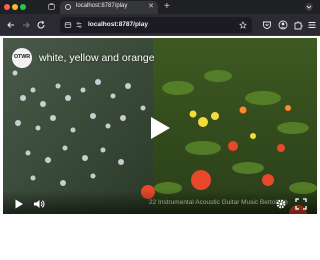  What do you see at coordinates (312, 25) in the screenshot?
I see `menu-icon` at bounding box center [312, 25].